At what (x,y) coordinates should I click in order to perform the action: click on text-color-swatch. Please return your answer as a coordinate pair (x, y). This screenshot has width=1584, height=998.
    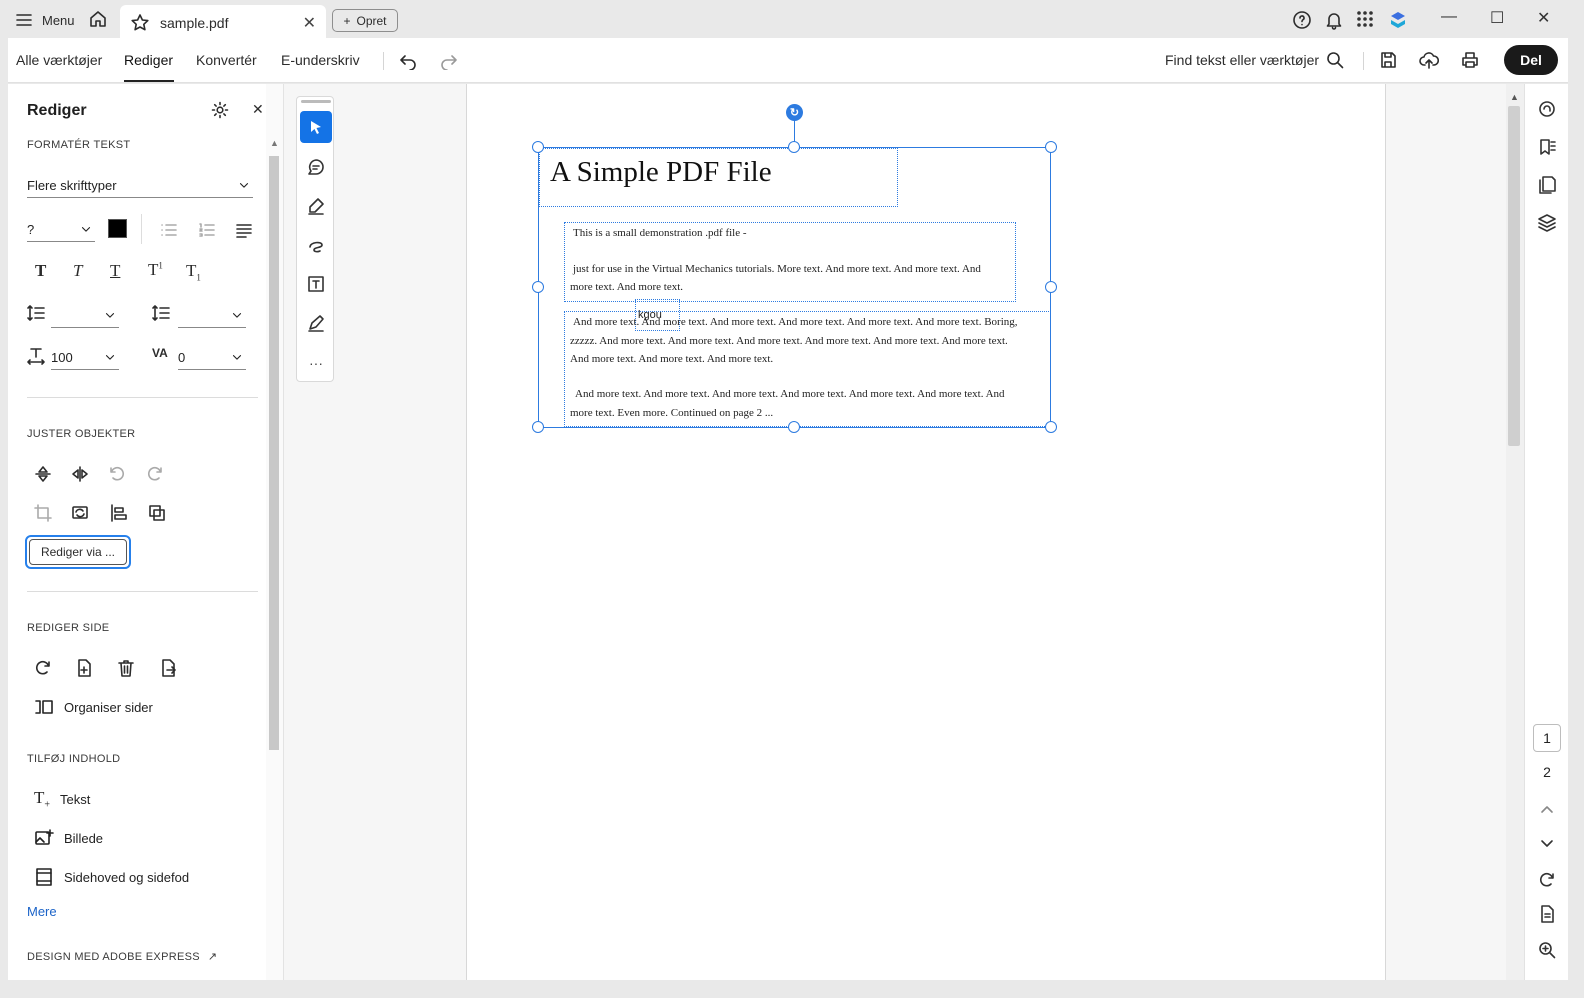
    Looking at the image, I should click on (117, 228).